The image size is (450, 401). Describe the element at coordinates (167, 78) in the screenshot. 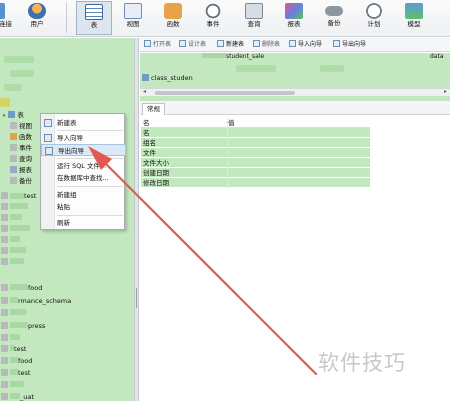

I see `object-list-item: class_studen` at that location.